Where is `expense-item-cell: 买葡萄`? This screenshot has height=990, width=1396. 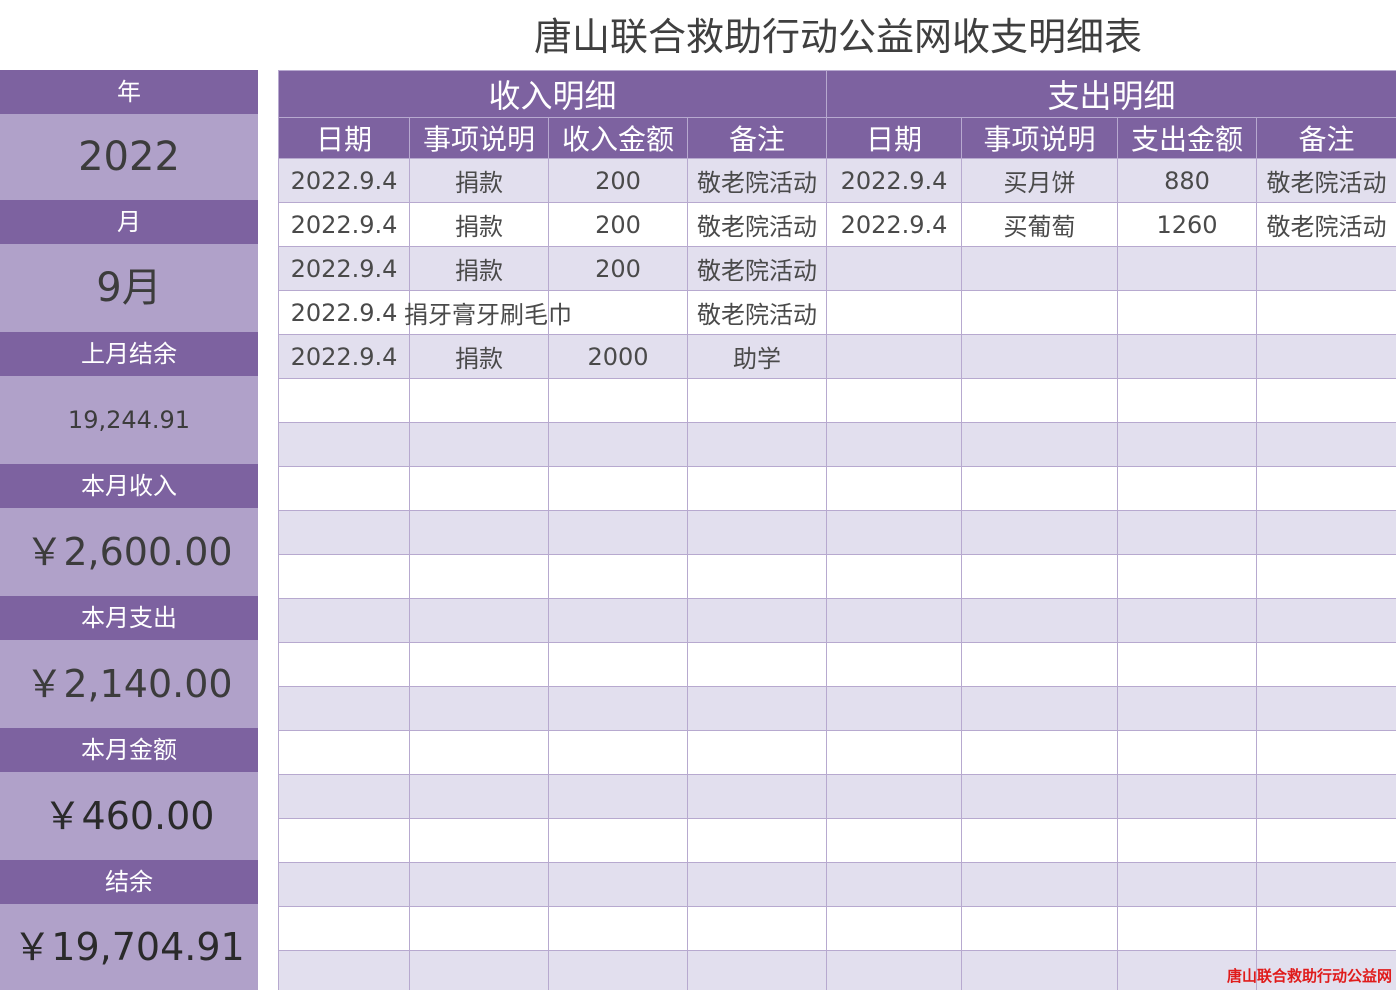 expense-item-cell: 买葡萄 is located at coordinates (1040, 224).